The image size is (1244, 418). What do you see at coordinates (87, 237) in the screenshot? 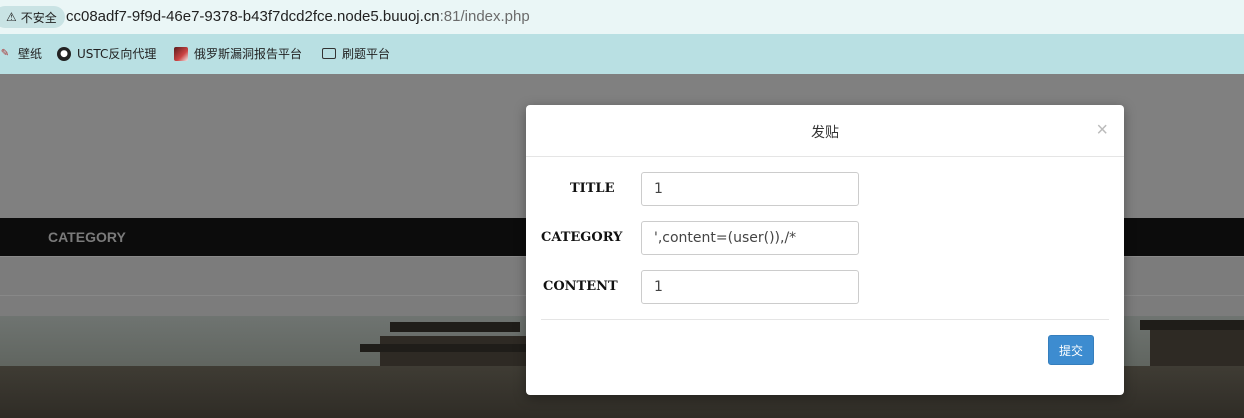
I see `nav-category-link: CATEGORY` at bounding box center [87, 237].